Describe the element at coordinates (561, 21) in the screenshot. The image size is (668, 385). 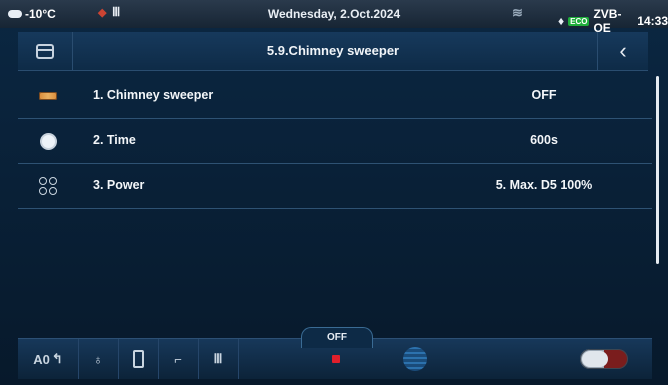
I see `flame-icon: ♦` at that location.